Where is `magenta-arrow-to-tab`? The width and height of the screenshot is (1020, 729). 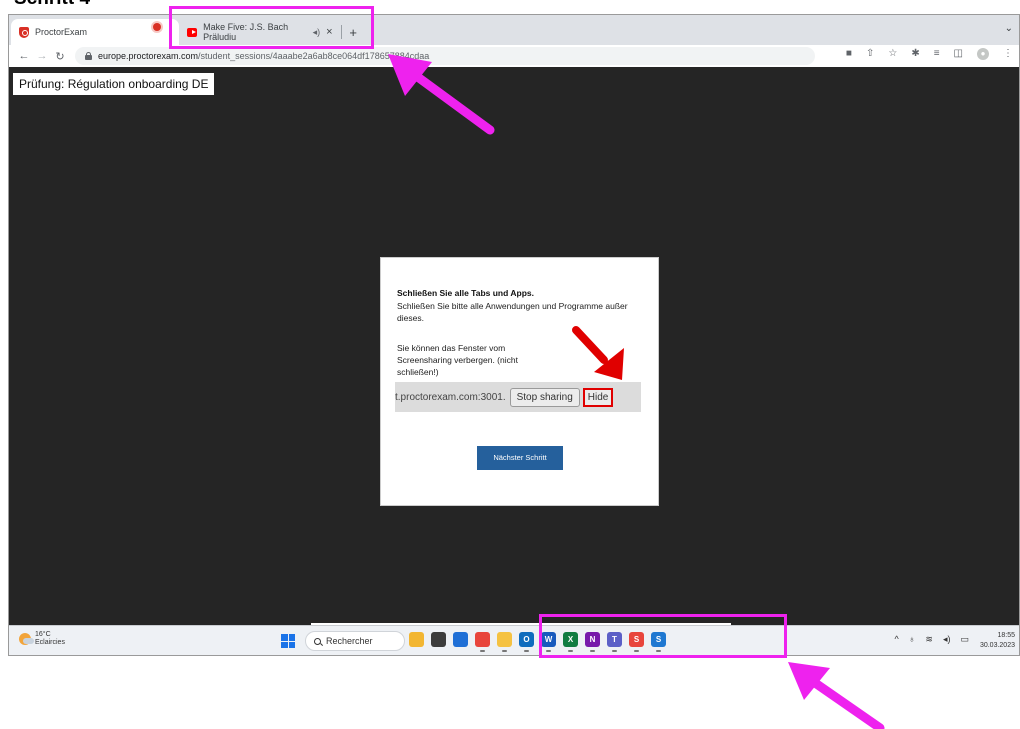 magenta-arrow-to-tab is located at coordinates (441, 94).